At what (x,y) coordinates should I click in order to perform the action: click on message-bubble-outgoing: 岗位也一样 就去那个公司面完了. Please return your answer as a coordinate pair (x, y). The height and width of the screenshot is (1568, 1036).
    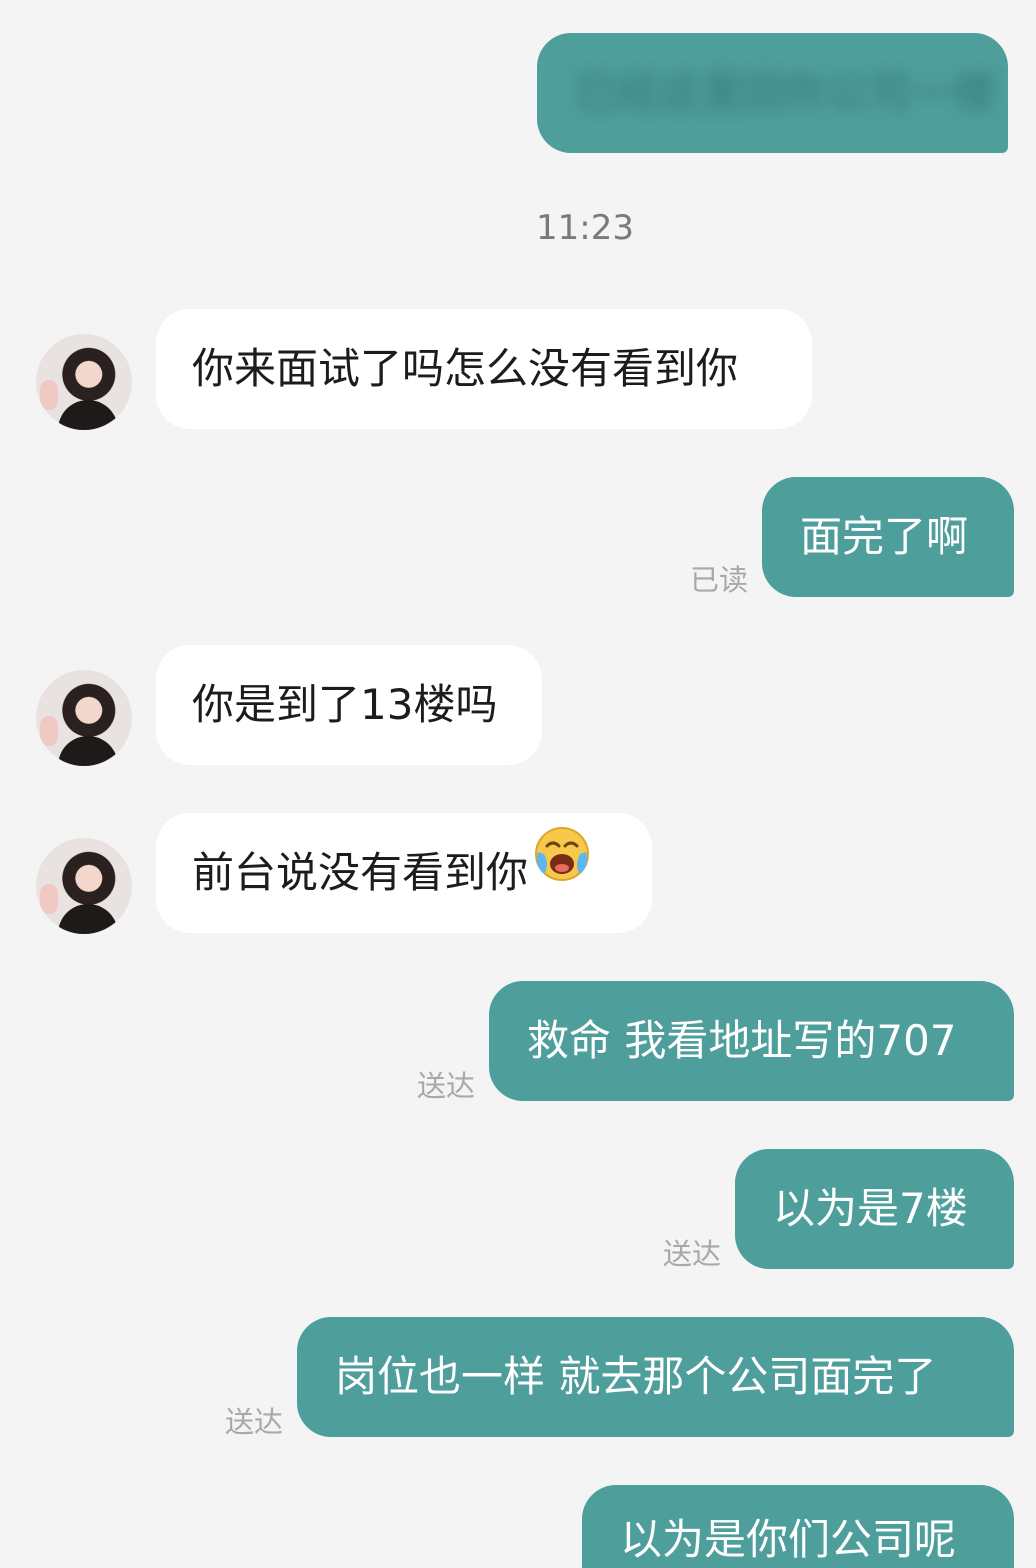
    Looking at the image, I should click on (655, 1377).